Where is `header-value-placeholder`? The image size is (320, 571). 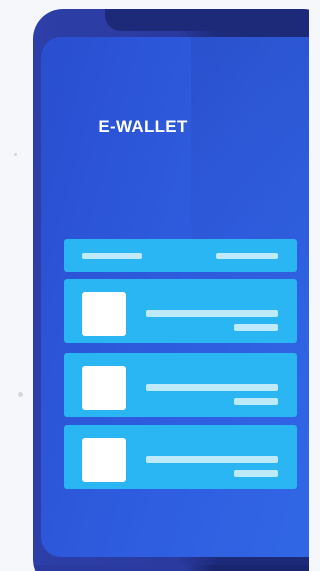
header-value-placeholder is located at coordinates (247, 256).